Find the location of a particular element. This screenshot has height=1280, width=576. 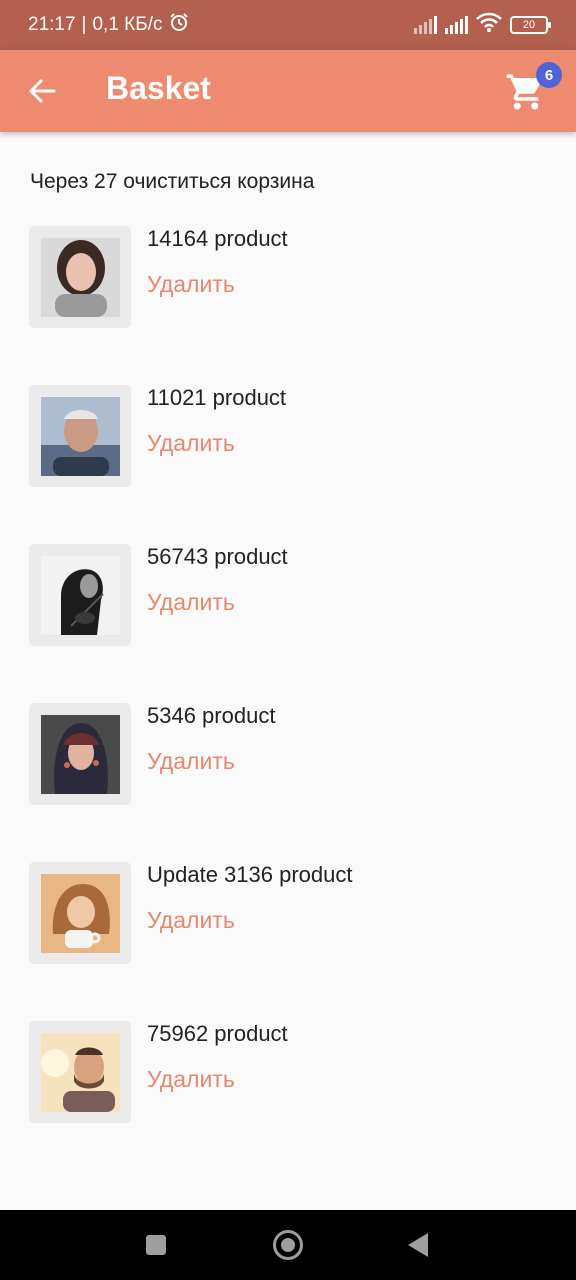

system-nav-bar is located at coordinates (288, 1245).